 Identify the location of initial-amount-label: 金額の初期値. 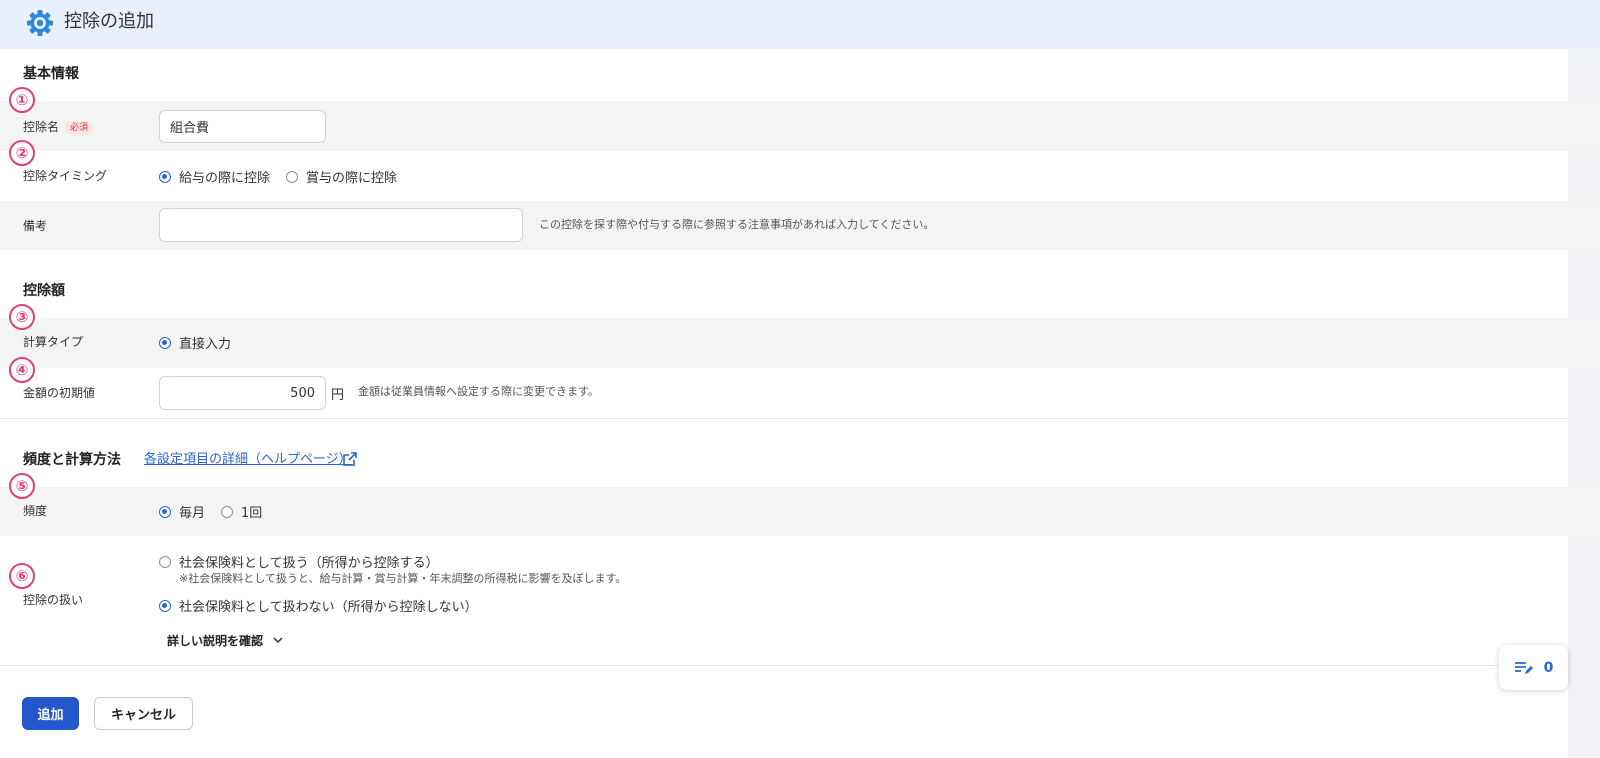
(59, 393).